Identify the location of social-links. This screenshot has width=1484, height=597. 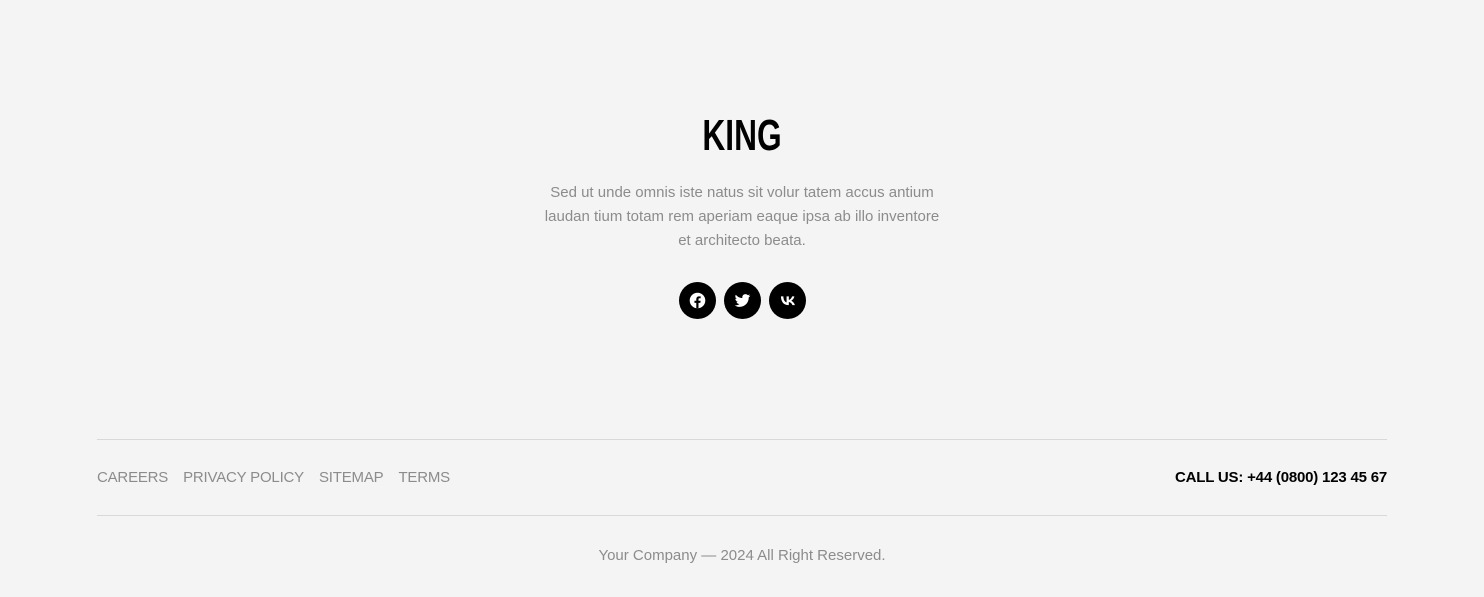
(742, 300).